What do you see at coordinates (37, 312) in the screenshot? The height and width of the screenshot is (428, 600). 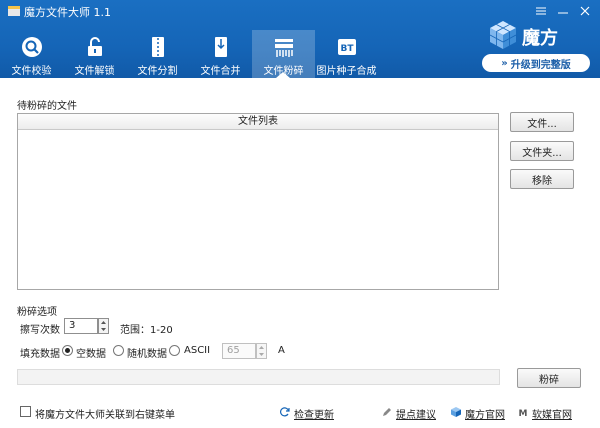 I see `options-section-label: 粉碎选项` at bounding box center [37, 312].